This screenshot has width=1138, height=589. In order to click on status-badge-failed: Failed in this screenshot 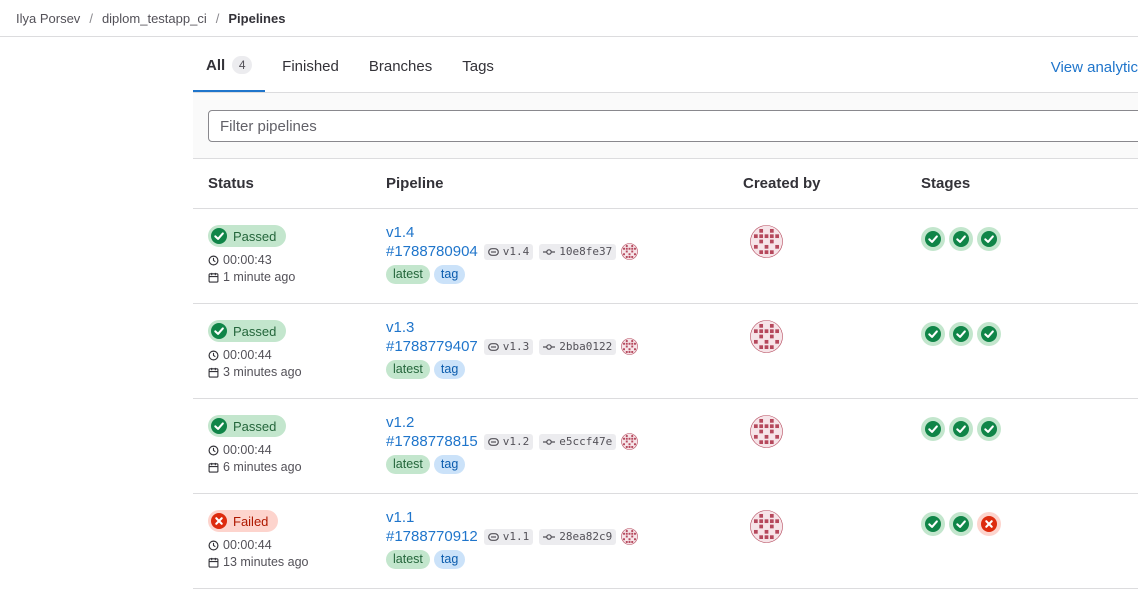, I will do `click(243, 521)`.